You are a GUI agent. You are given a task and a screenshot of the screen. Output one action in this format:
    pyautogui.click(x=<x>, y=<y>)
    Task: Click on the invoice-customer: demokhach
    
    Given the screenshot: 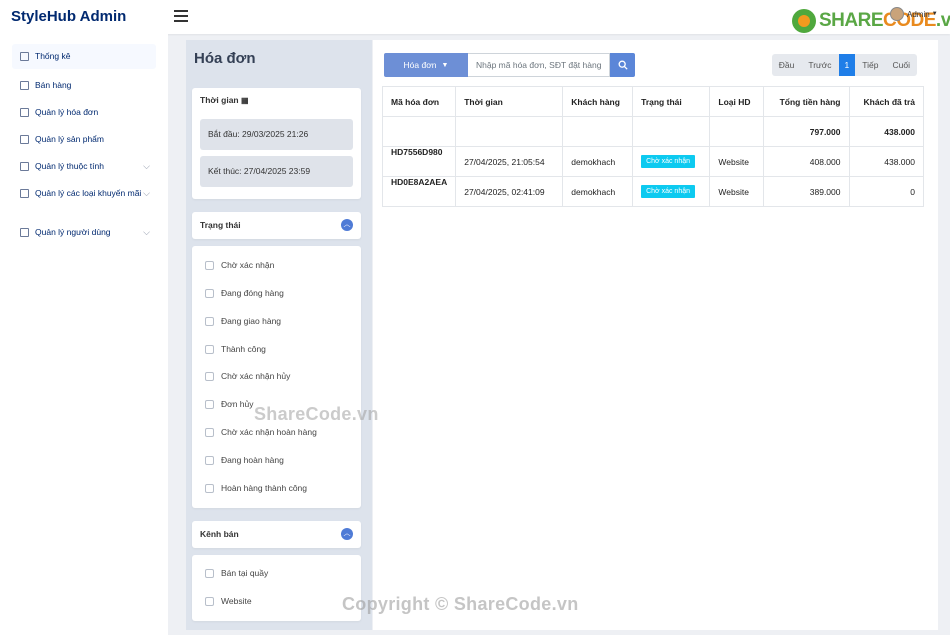 What is the action you would take?
    pyautogui.click(x=598, y=161)
    